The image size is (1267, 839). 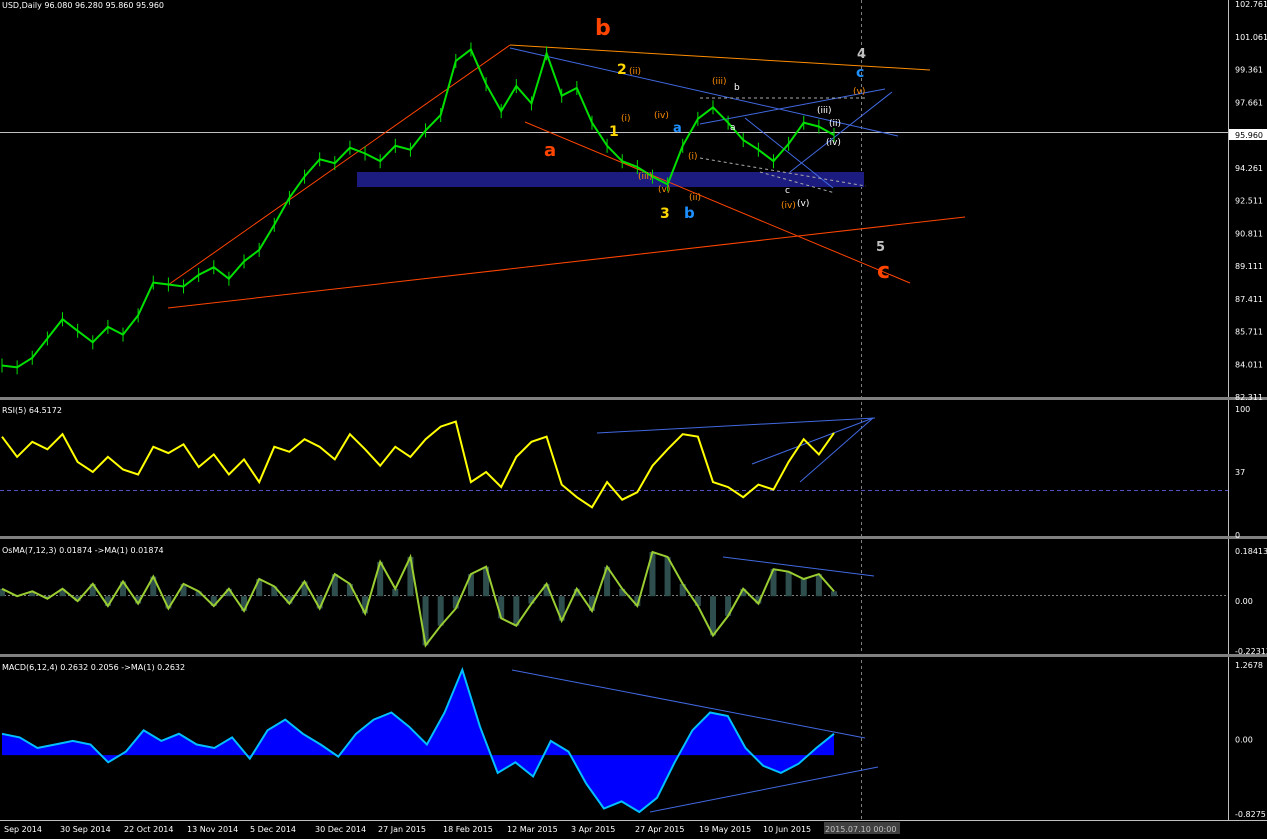 I want to click on y-tick-label: 37, so click(x=1240, y=472).